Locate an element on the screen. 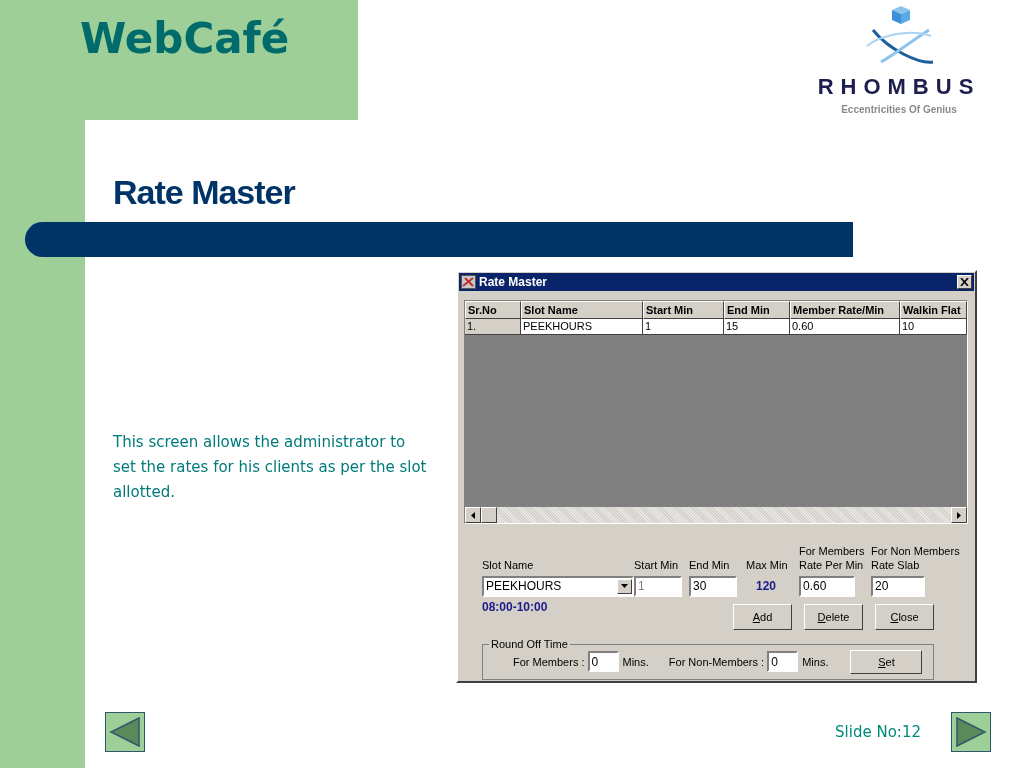 The width and height of the screenshot is (1024, 768). column-header: Start Min is located at coordinates (683, 310).